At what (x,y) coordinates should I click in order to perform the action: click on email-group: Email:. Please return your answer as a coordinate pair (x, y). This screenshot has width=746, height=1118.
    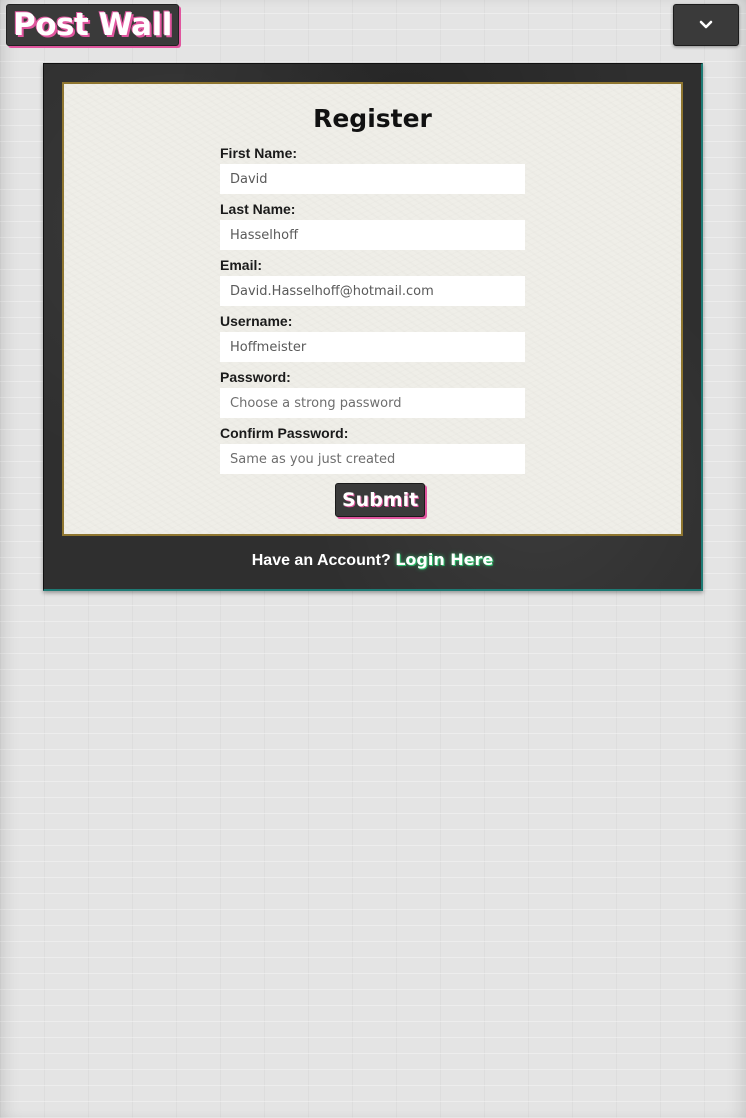
    Looking at the image, I should click on (372, 281).